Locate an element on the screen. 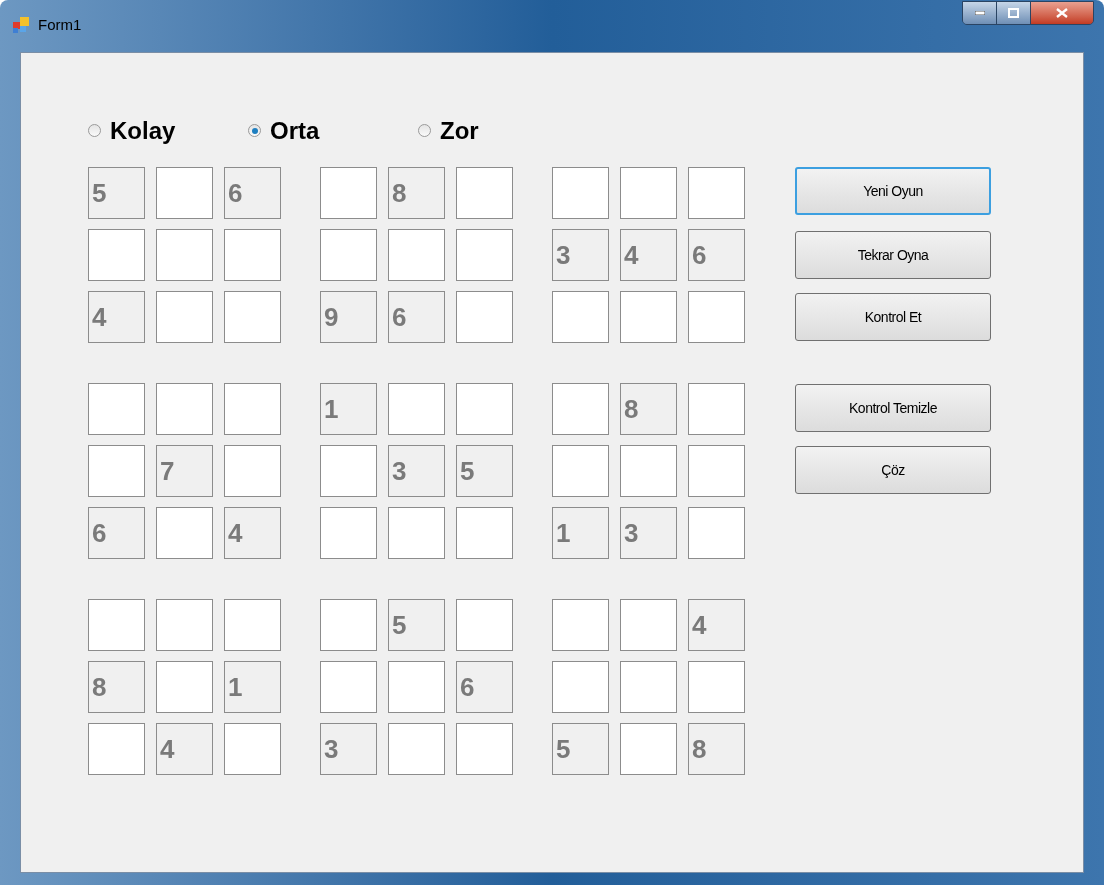 This screenshot has width=1104, height=885. close-icon is located at coordinates (1062, 13).